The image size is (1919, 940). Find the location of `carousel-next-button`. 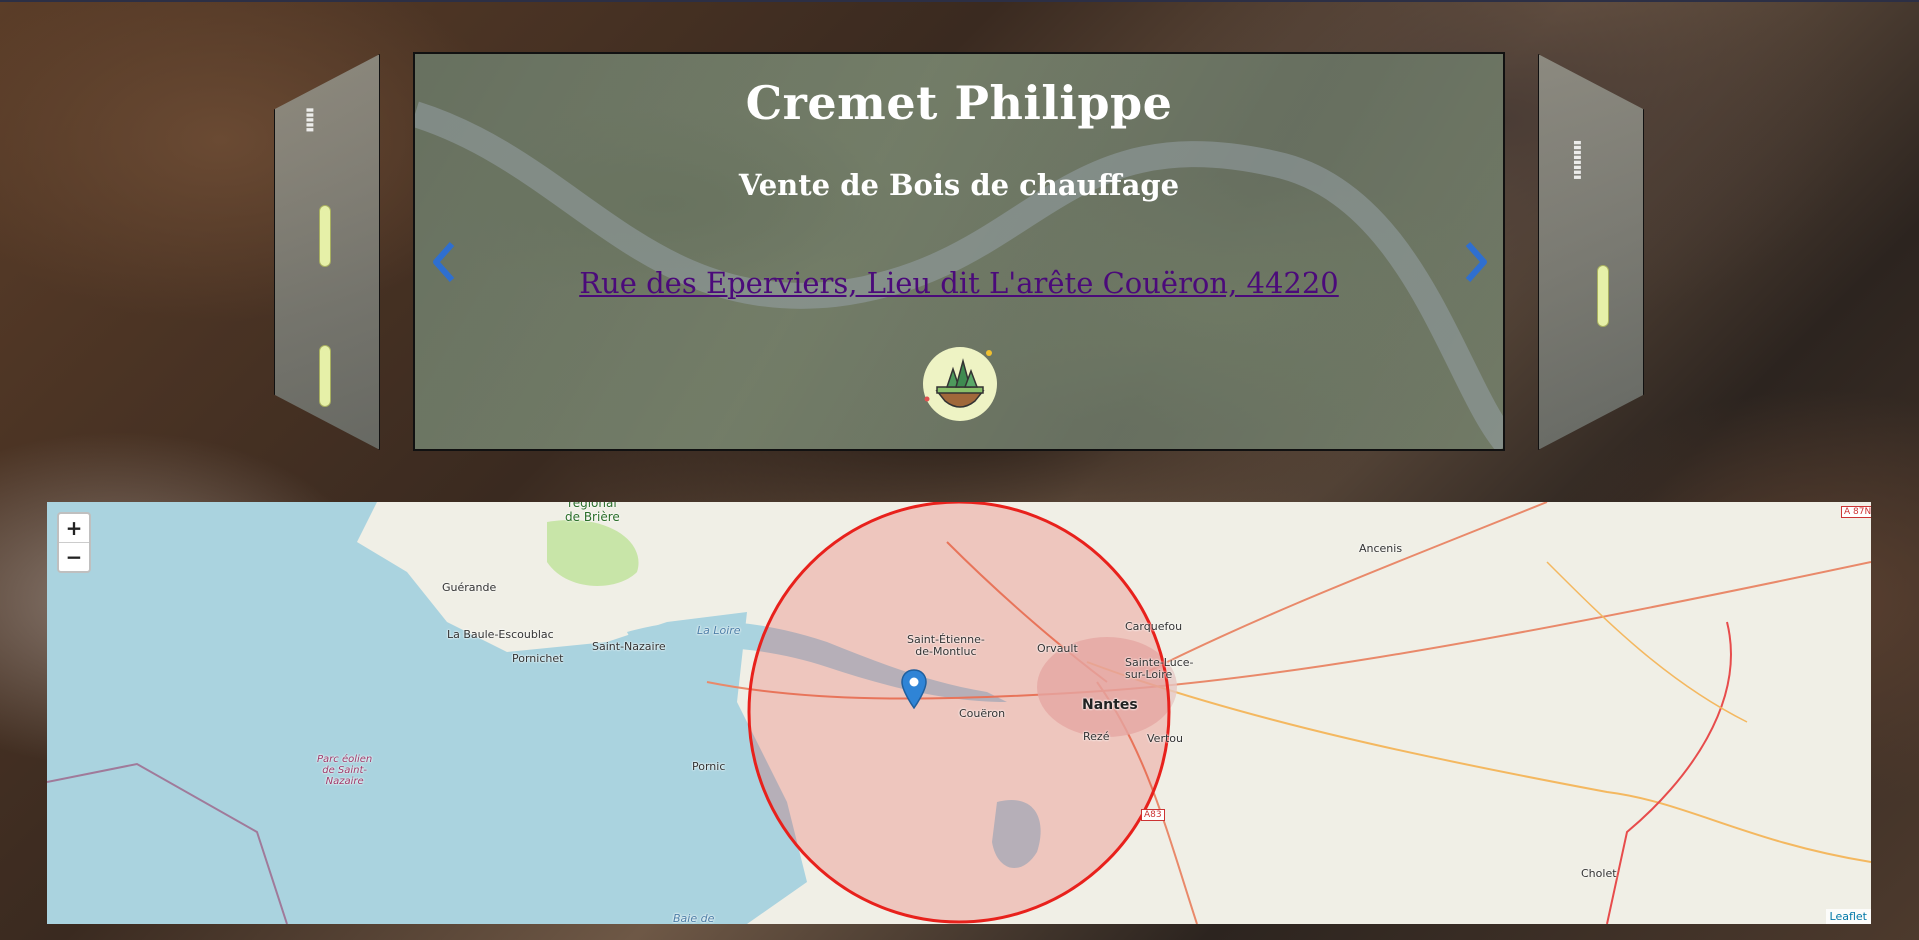

carousel-next-button is located at coordinates (1476, 262).